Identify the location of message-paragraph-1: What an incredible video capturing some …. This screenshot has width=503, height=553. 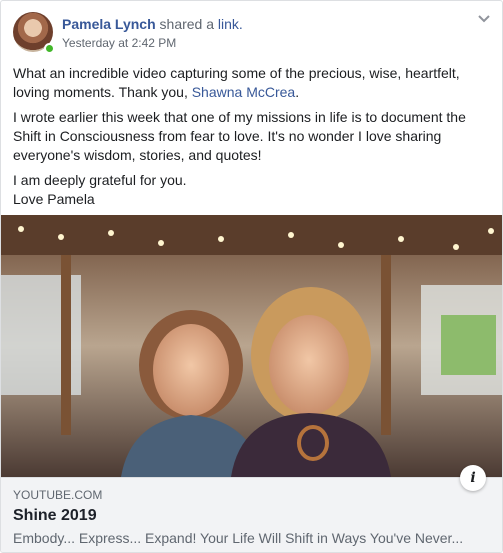
(253, 83).